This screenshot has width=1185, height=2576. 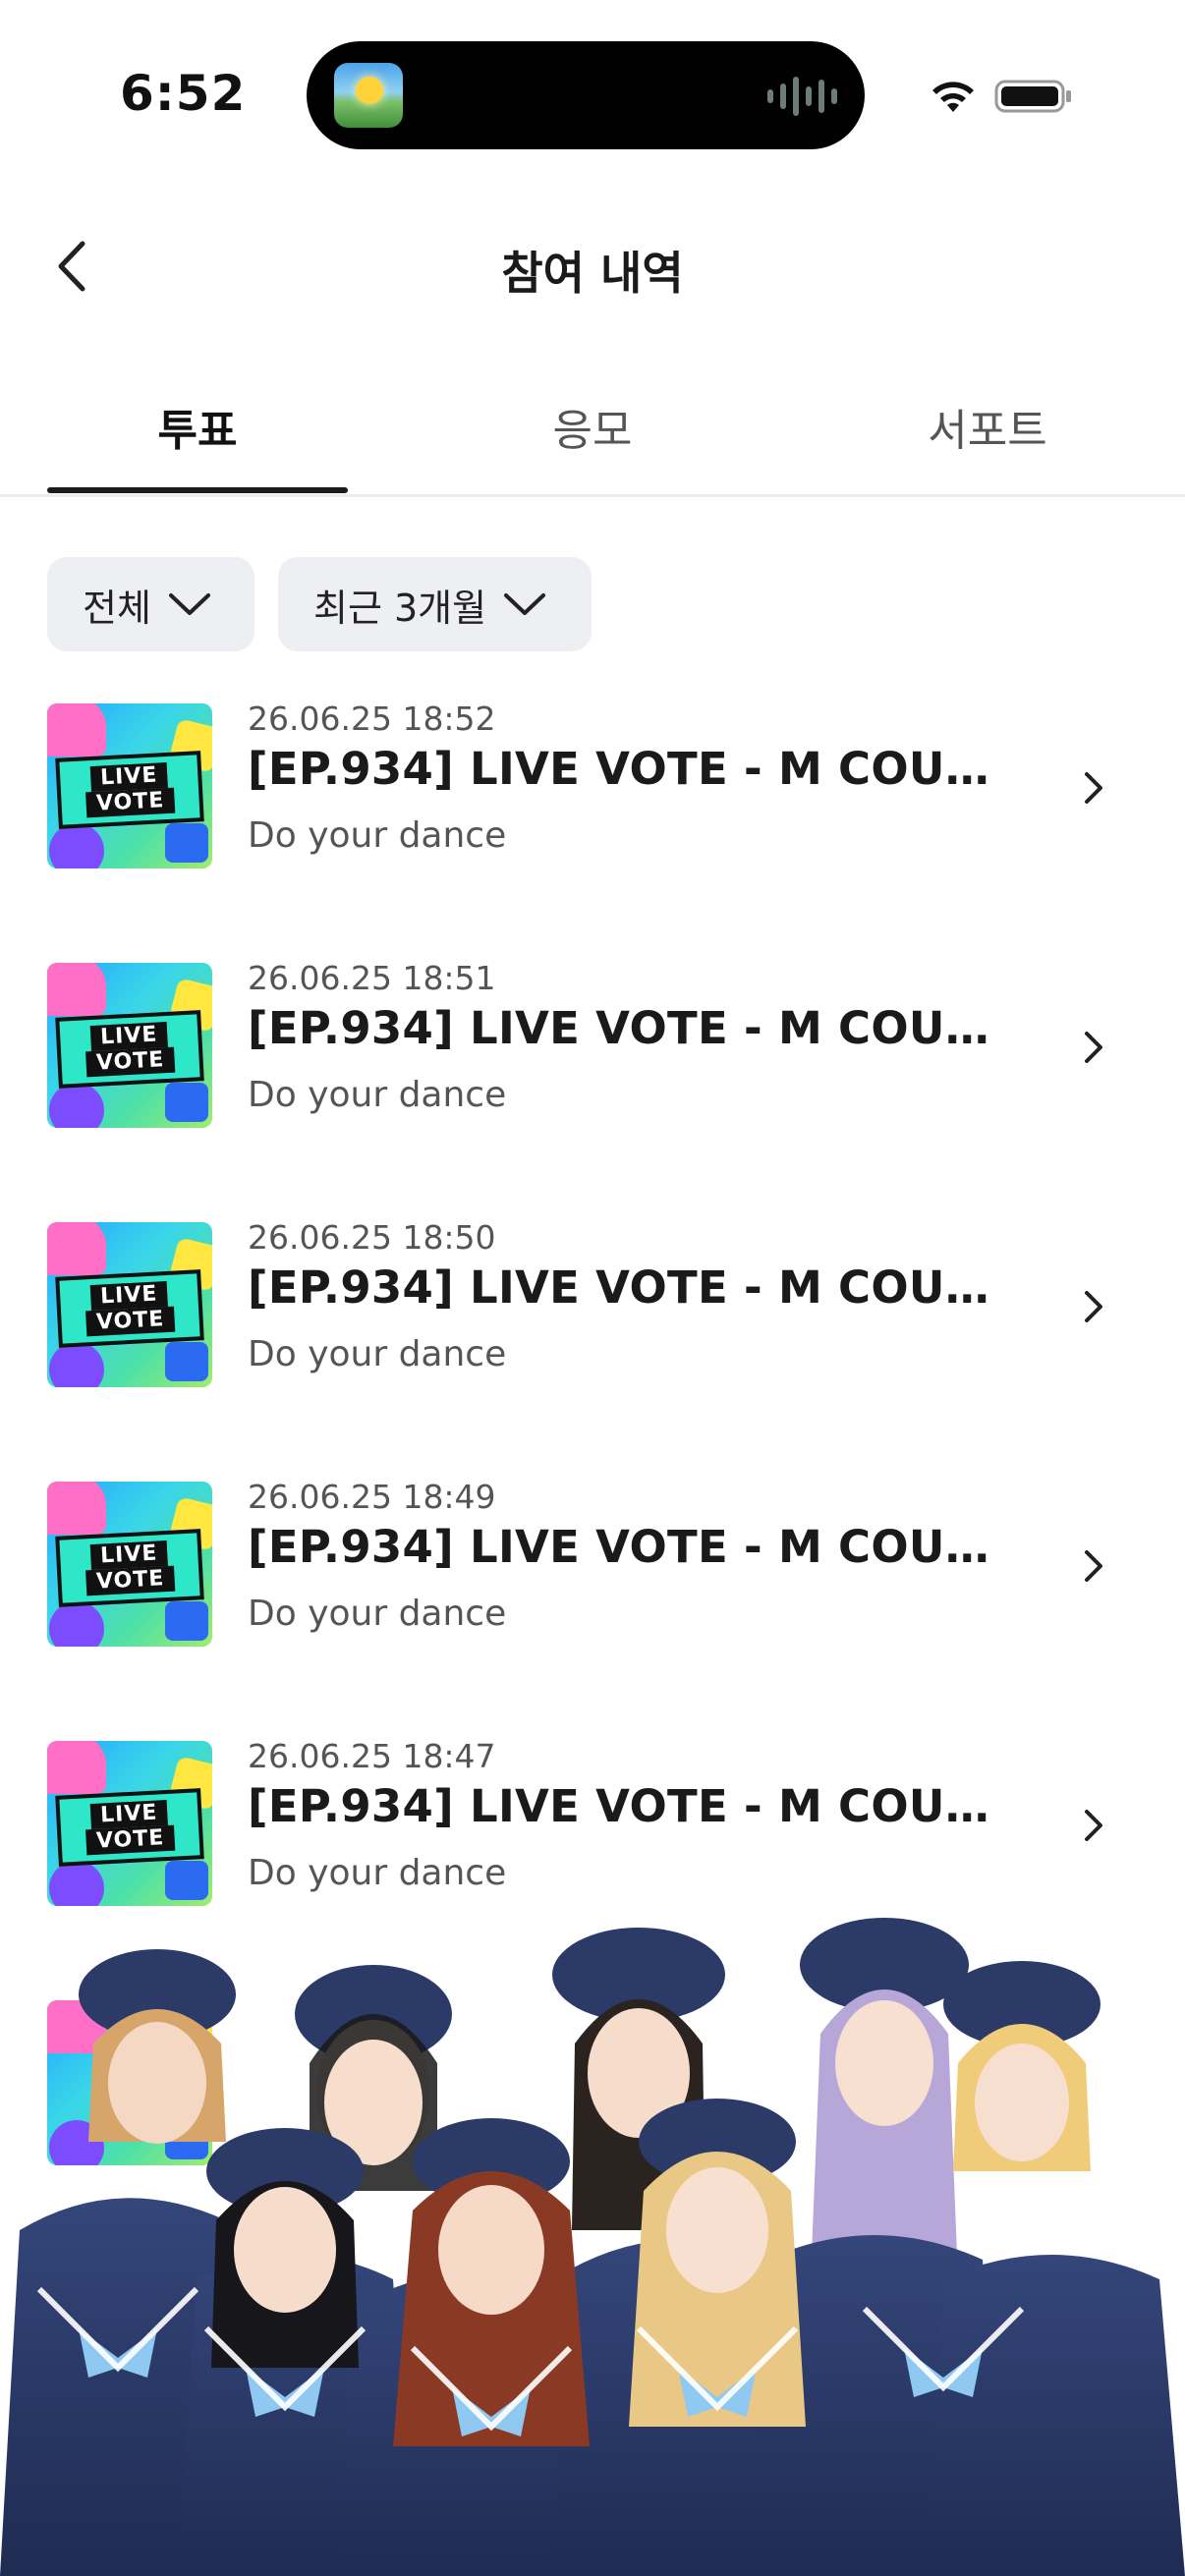 What do you see at coordinates (198, 490) in the screenshot?
I see `active-tab-indicator` at bounding box center [198, 490].